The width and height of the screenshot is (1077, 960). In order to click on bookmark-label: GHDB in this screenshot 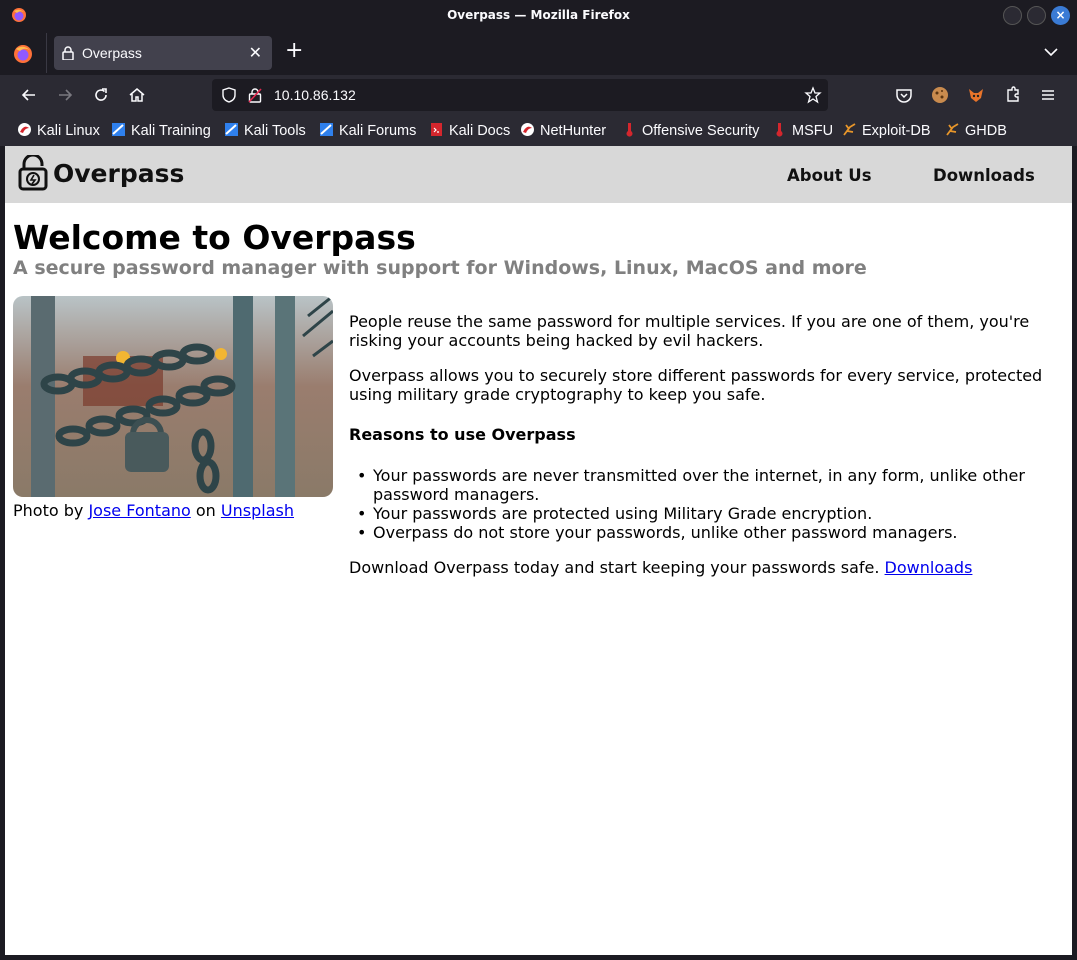, I will do `click(986, 131)`.